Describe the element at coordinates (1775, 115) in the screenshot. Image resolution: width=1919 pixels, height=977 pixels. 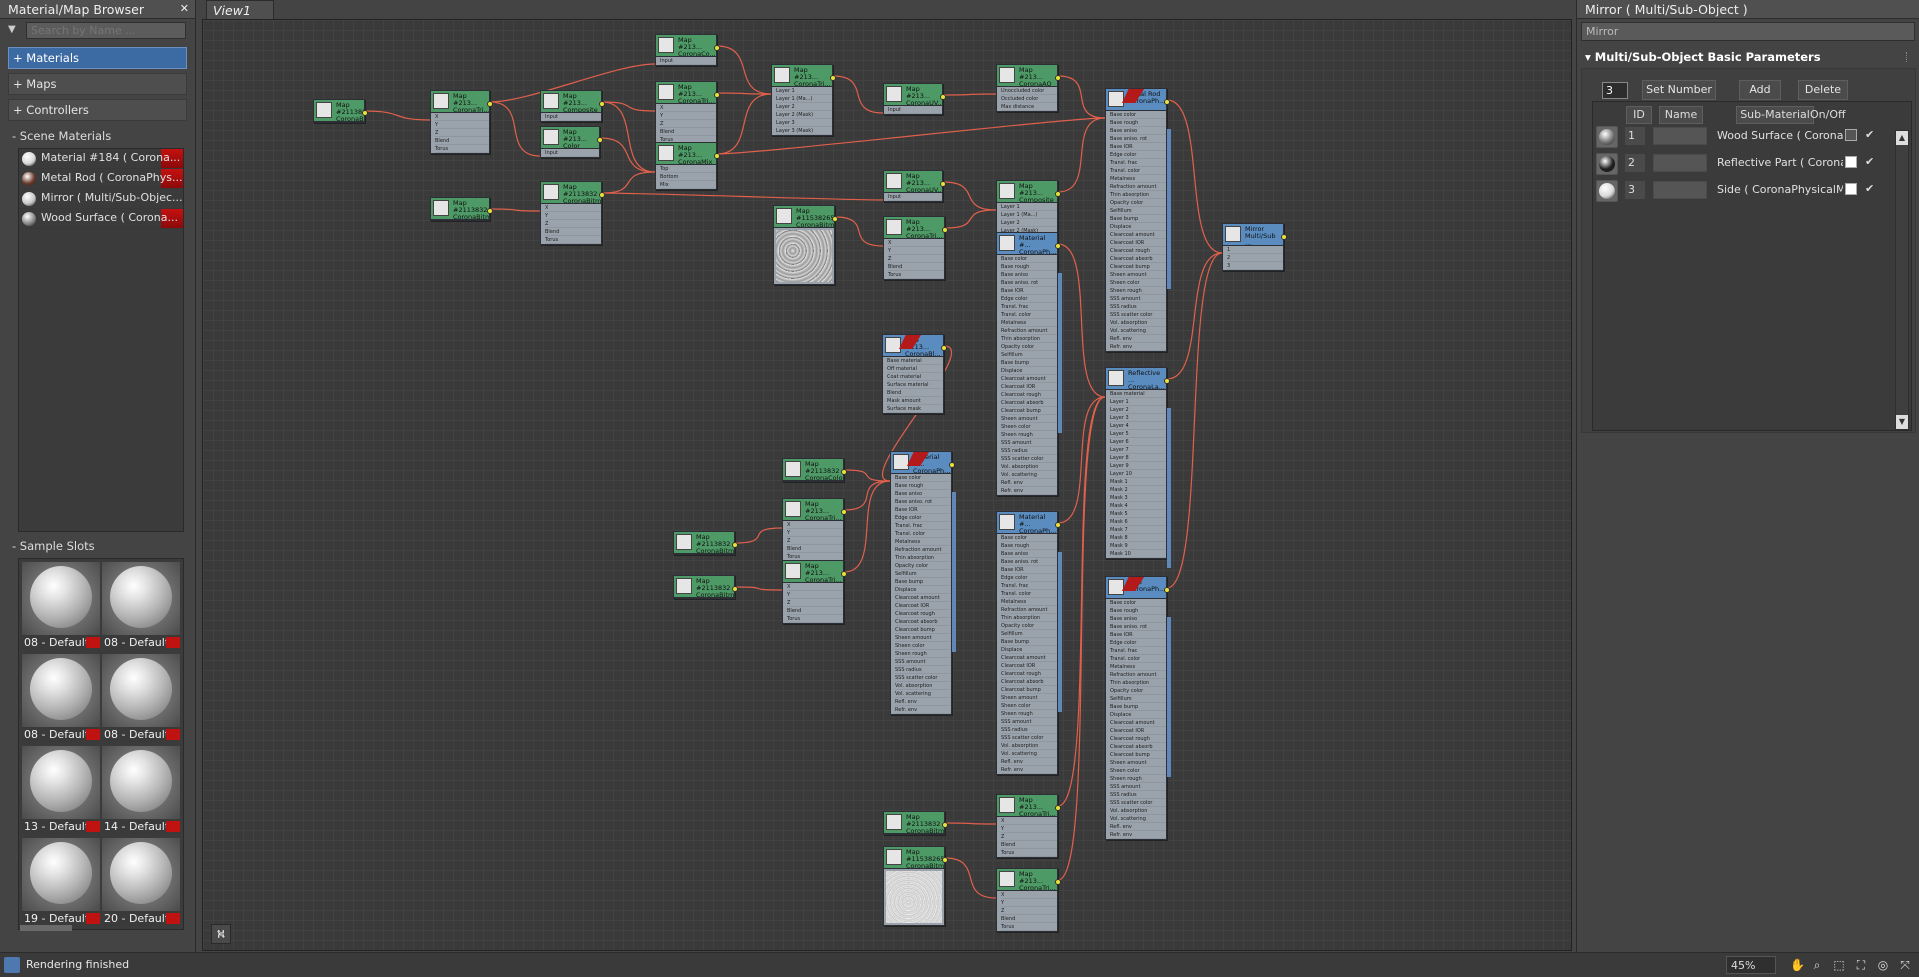
I see `col-sub-material: Sub-Material` at that location.